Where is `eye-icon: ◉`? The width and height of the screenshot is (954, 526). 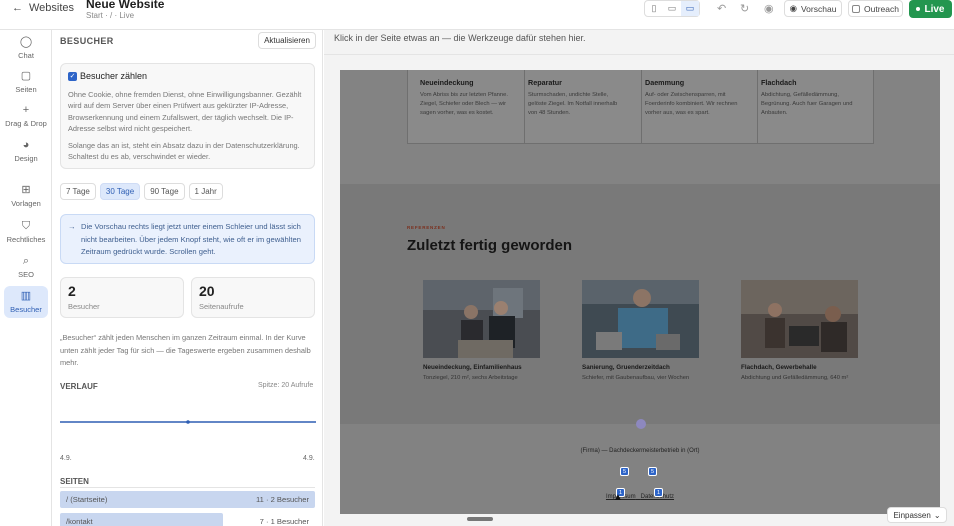
eye-icon: ◉ is located at coordinates (769, 8).